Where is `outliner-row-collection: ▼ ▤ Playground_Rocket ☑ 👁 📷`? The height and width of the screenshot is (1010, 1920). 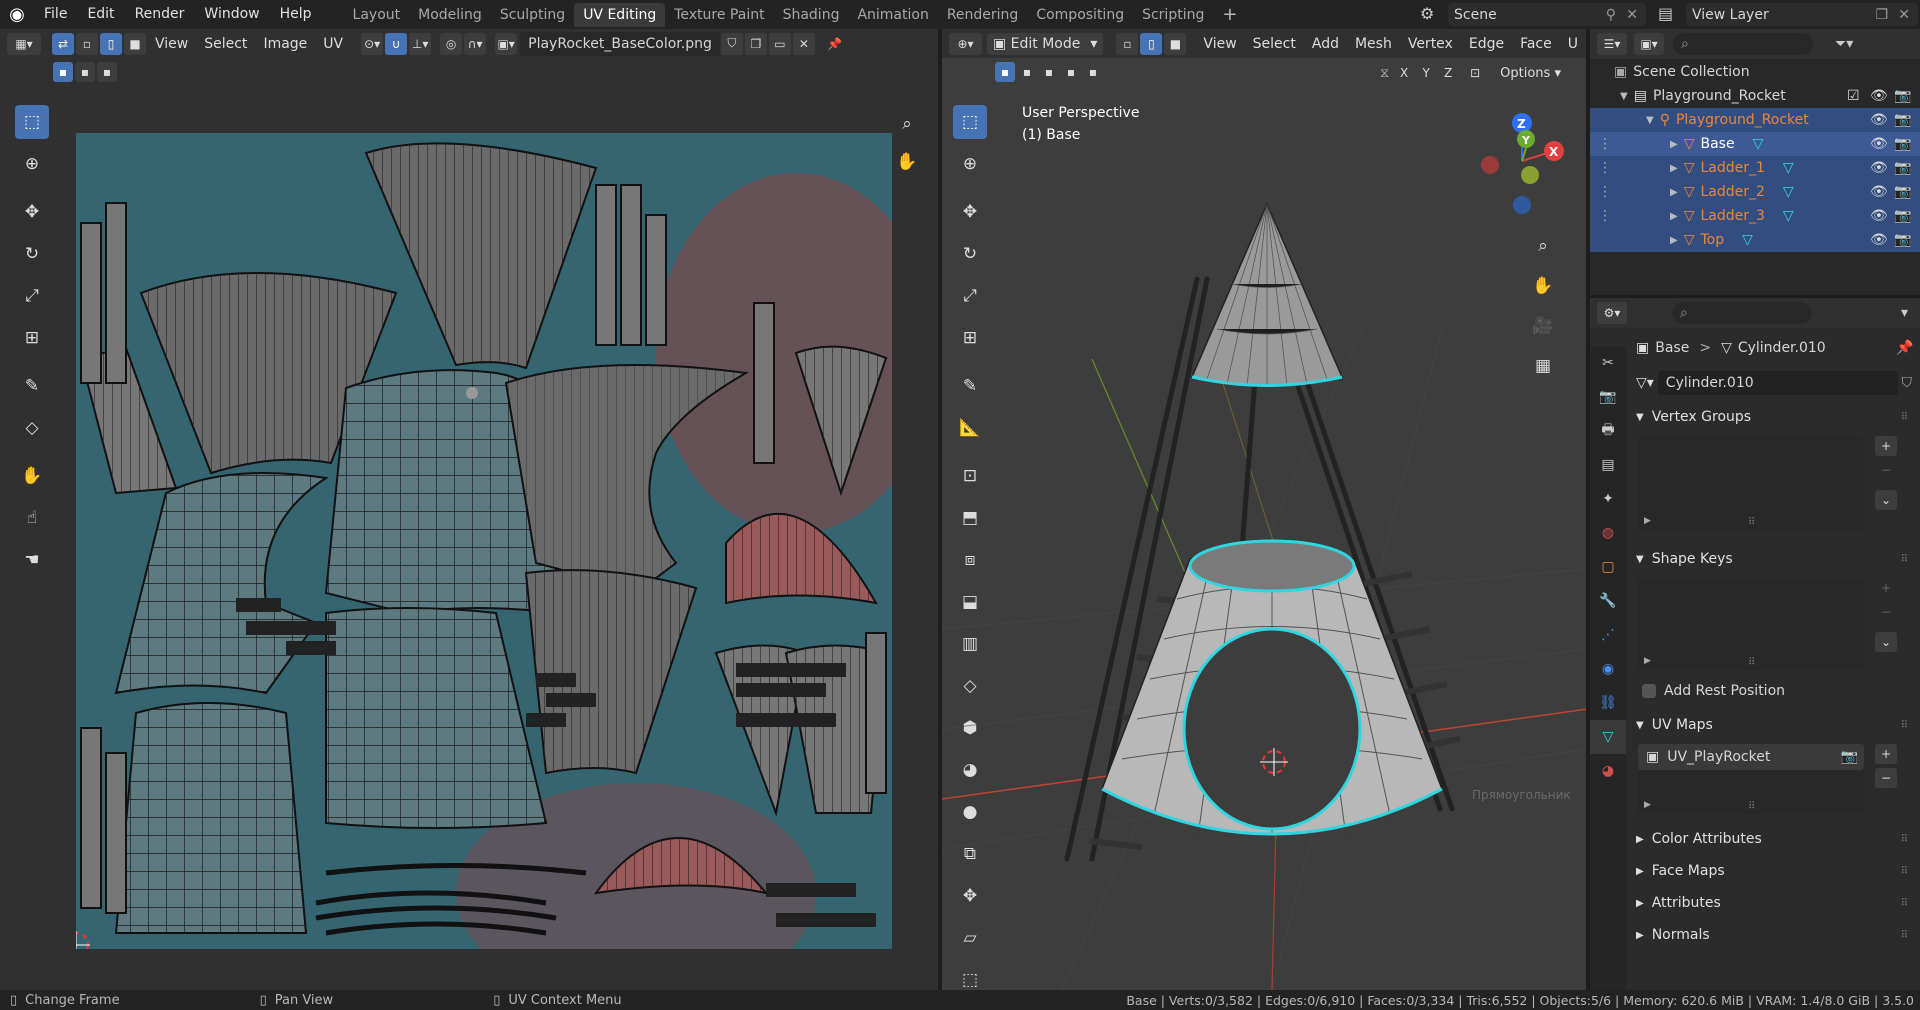 outliner-row-collection: ▼ ▤ Playground_Rocket ☑ 👁 📷 is located at coordinates (1755, 96).